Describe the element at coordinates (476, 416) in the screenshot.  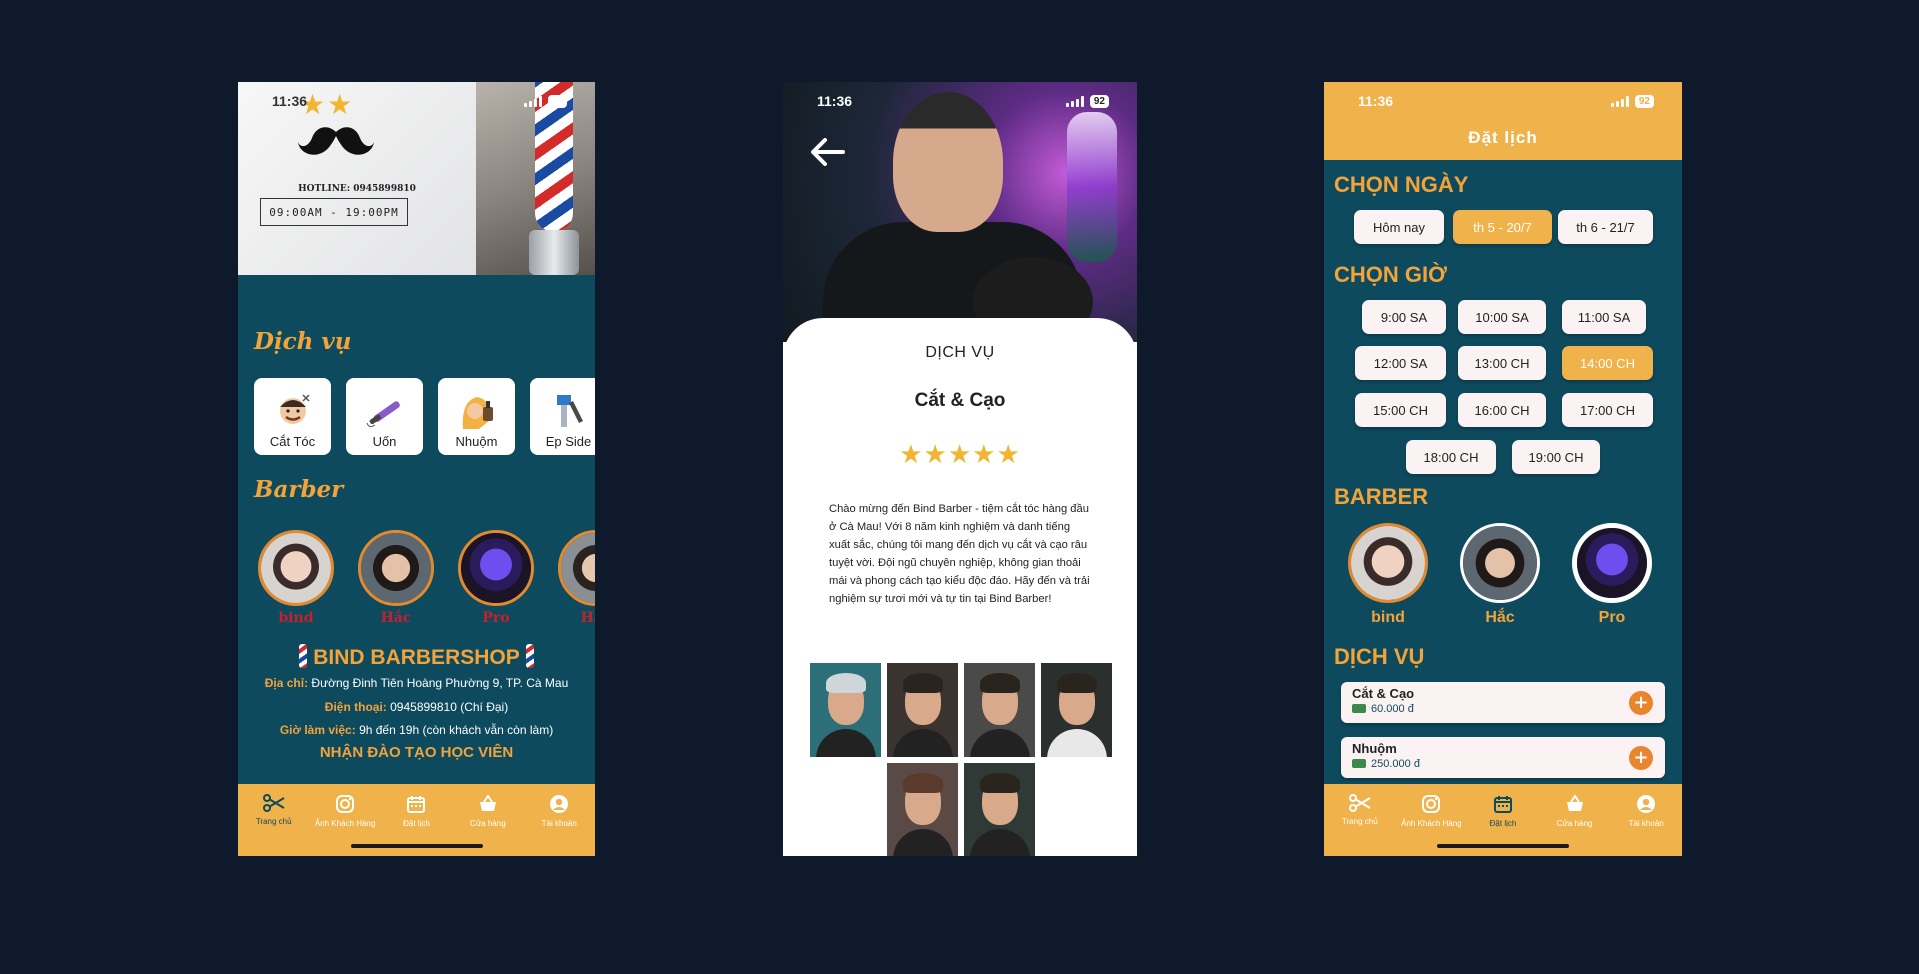
I see `service-card-dye: Nhuộm` at that location.